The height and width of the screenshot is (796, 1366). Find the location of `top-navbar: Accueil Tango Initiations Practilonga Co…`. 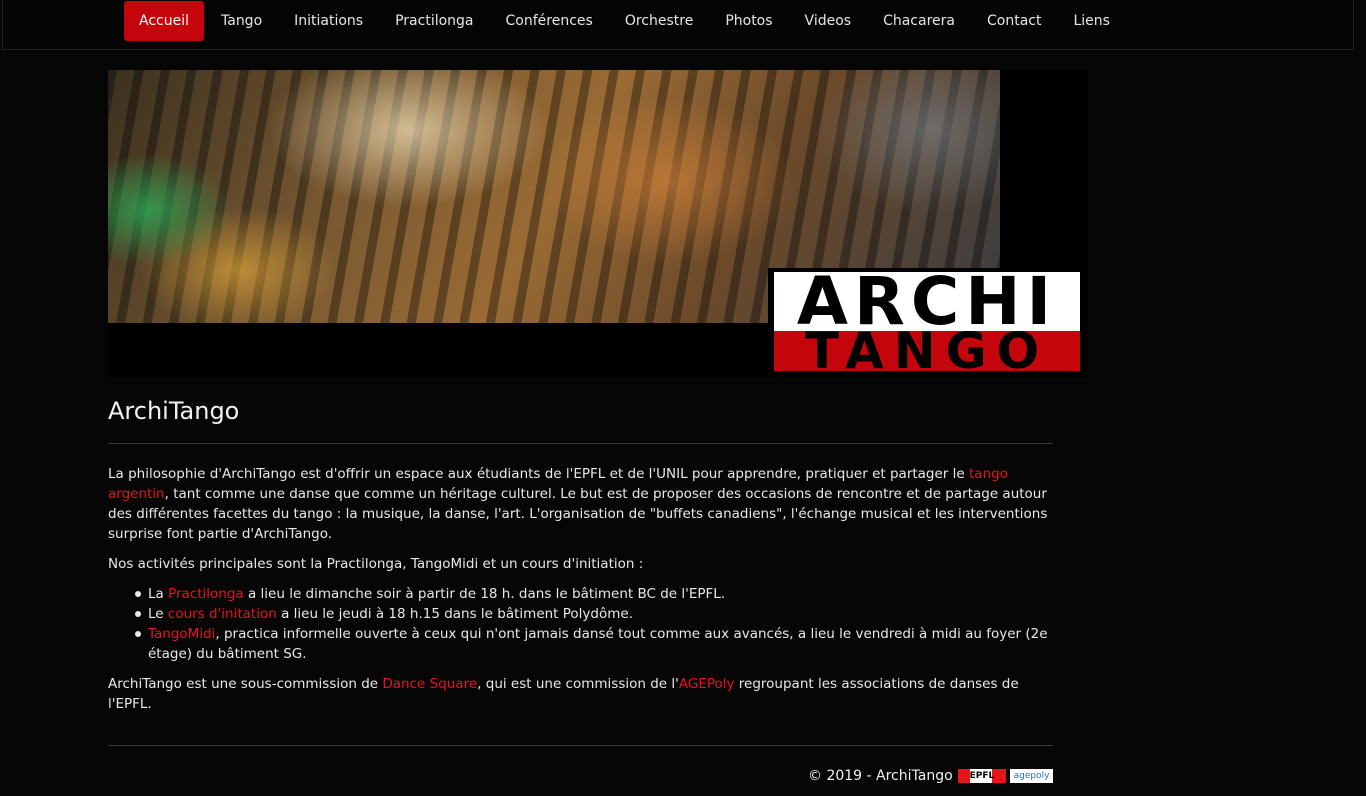

top-navbar: Accueil Tango Initiations Practilonga Co… is located at coordinates (678, 25).